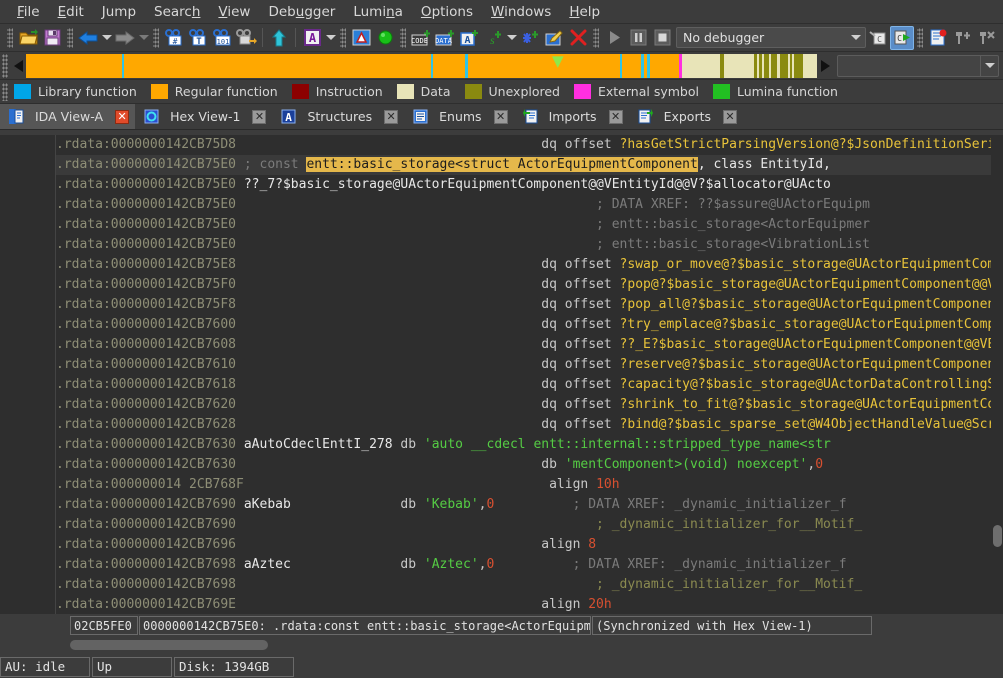 The width and height of the screenshot is (1003, 678). Describe the element at coordinates (385, 38) in the screenshot. I see `lumina-status-icon` at that location.